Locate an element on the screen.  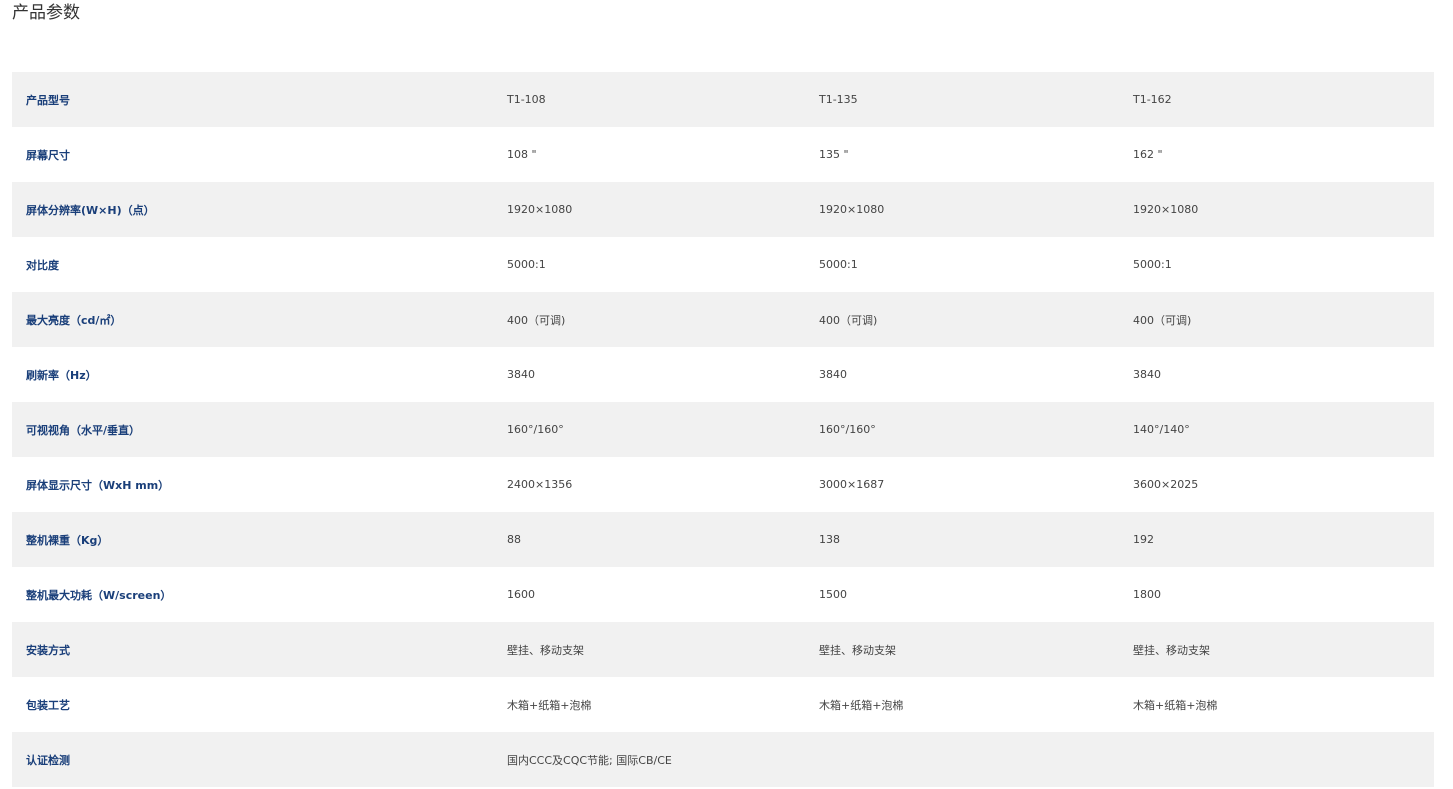
row-label: 屏体分辨率(W×H)（点） is located at coordinates (90, 210).